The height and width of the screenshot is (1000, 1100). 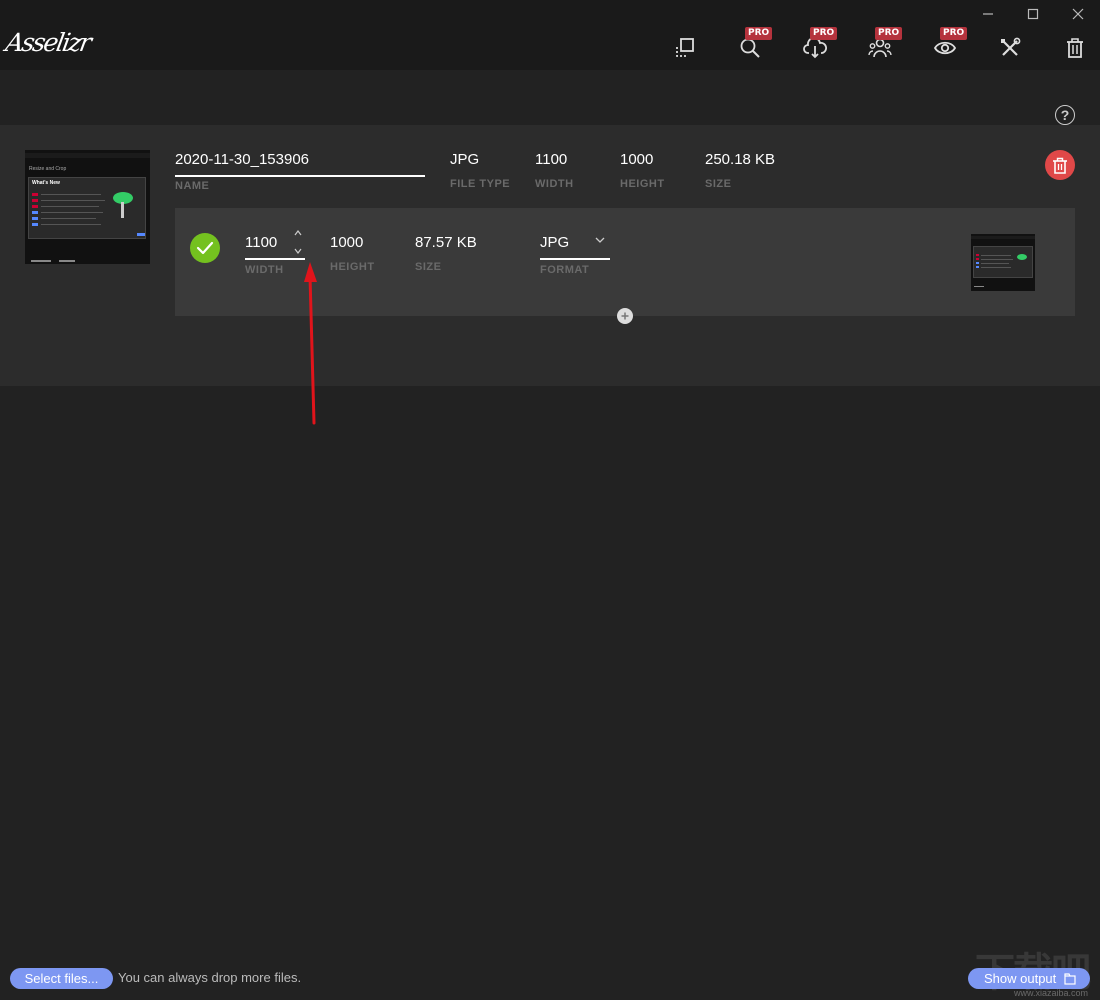 What do you see at coordinates (352, 267) in the screenshot?
I see `output-height-label: HEIGHT` at bounding box center [352, 267].